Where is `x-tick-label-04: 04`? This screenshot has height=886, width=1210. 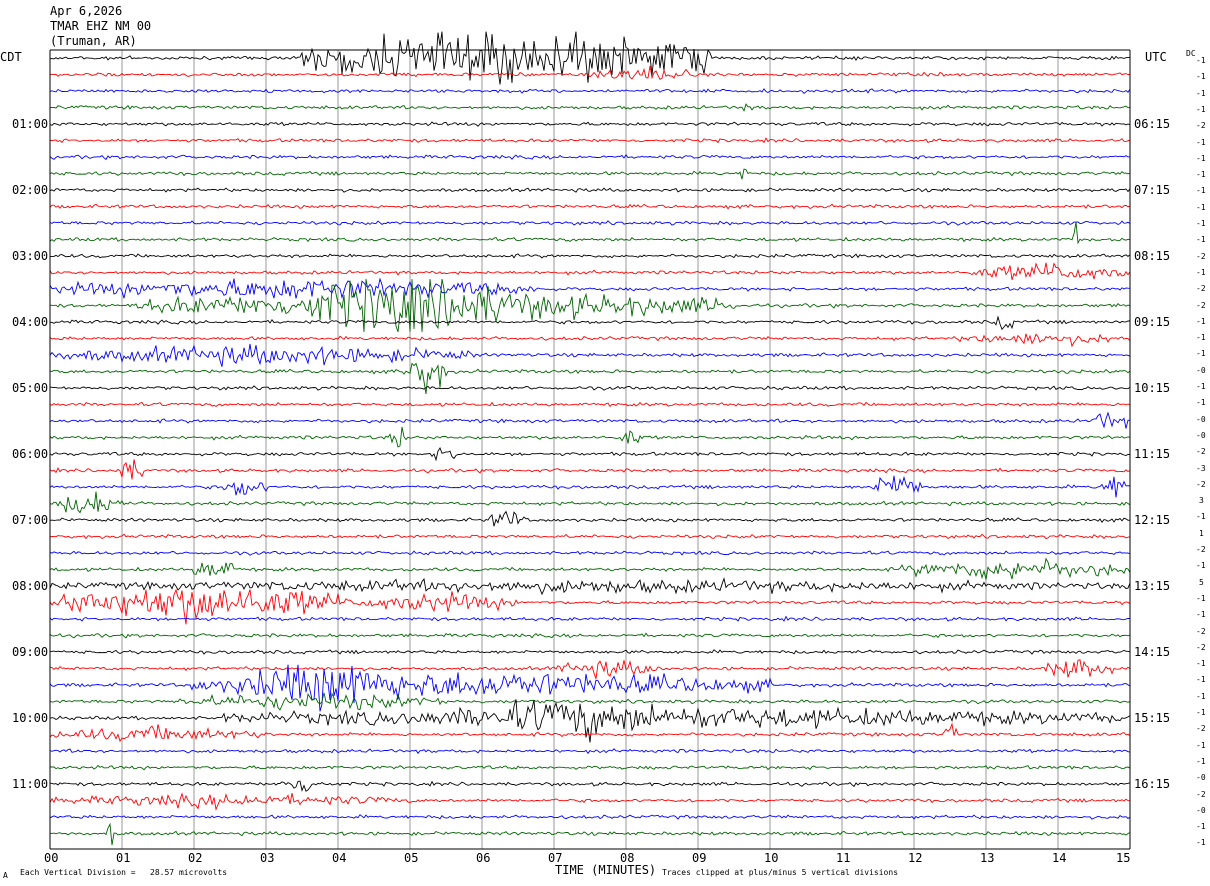 x-tick-label-04: 04 is located at coordinates (339, 858).